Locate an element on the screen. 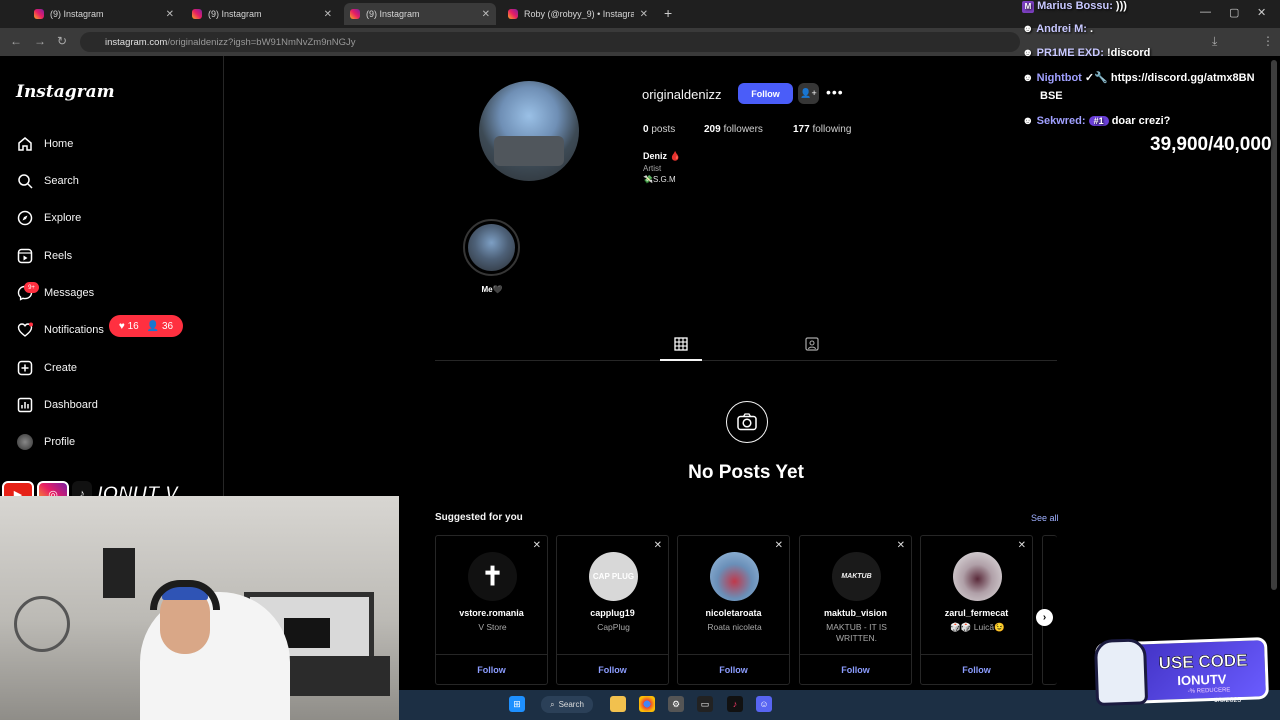 The height and width of the screenshot is (720, 1280). suggestion-username: vstore.romania is located at coordinates (491, 613).